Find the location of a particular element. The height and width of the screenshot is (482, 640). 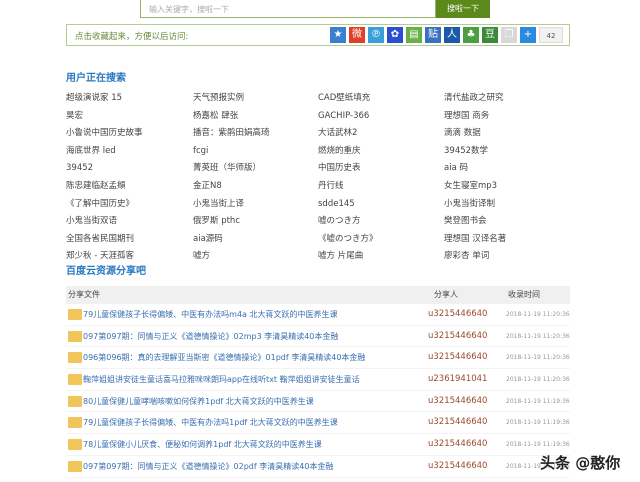

search-term-link: 《嘘のつき方》 is located at coordinates (381, 240).